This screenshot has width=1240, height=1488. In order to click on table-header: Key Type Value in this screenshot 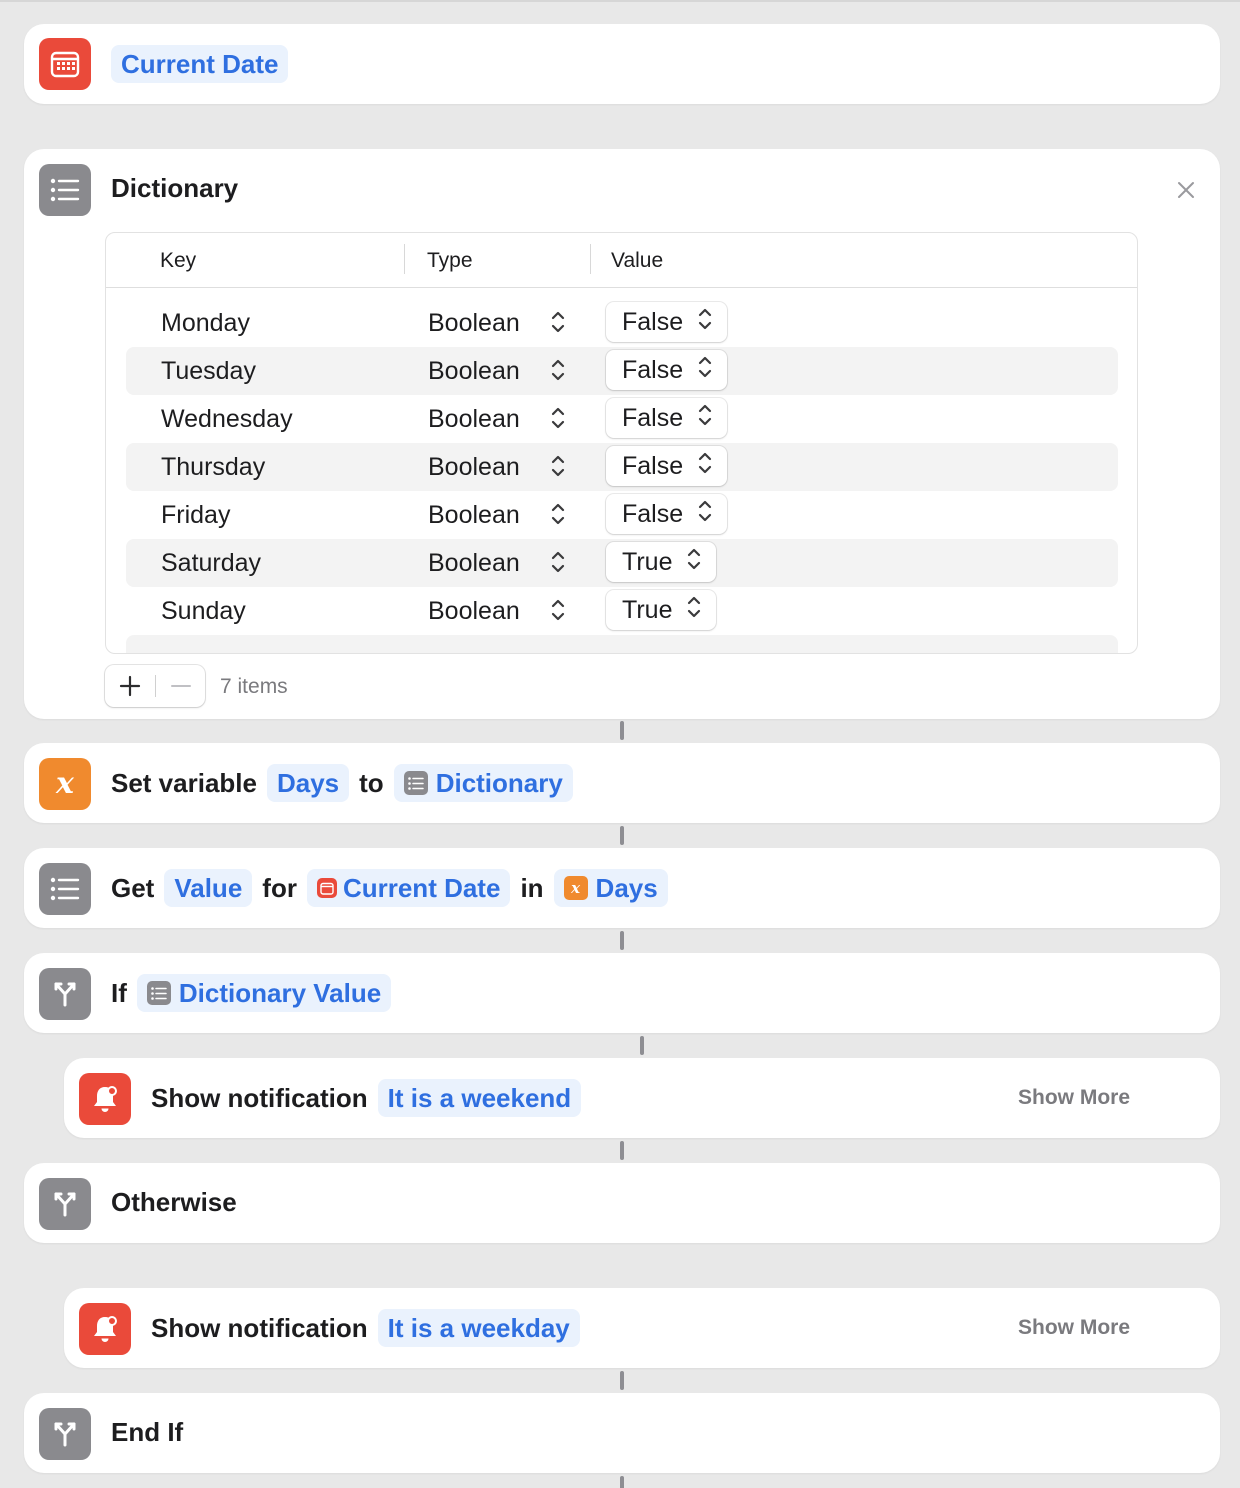, I will do `click(621, 260)`.